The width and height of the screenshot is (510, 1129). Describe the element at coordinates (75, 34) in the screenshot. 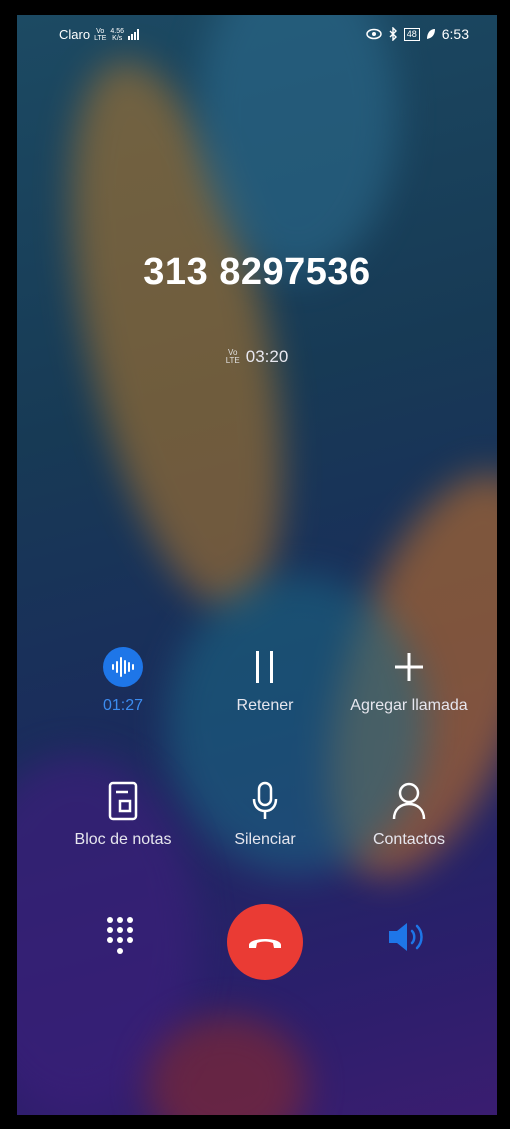

I see `carrier-name: Claro` at that location.